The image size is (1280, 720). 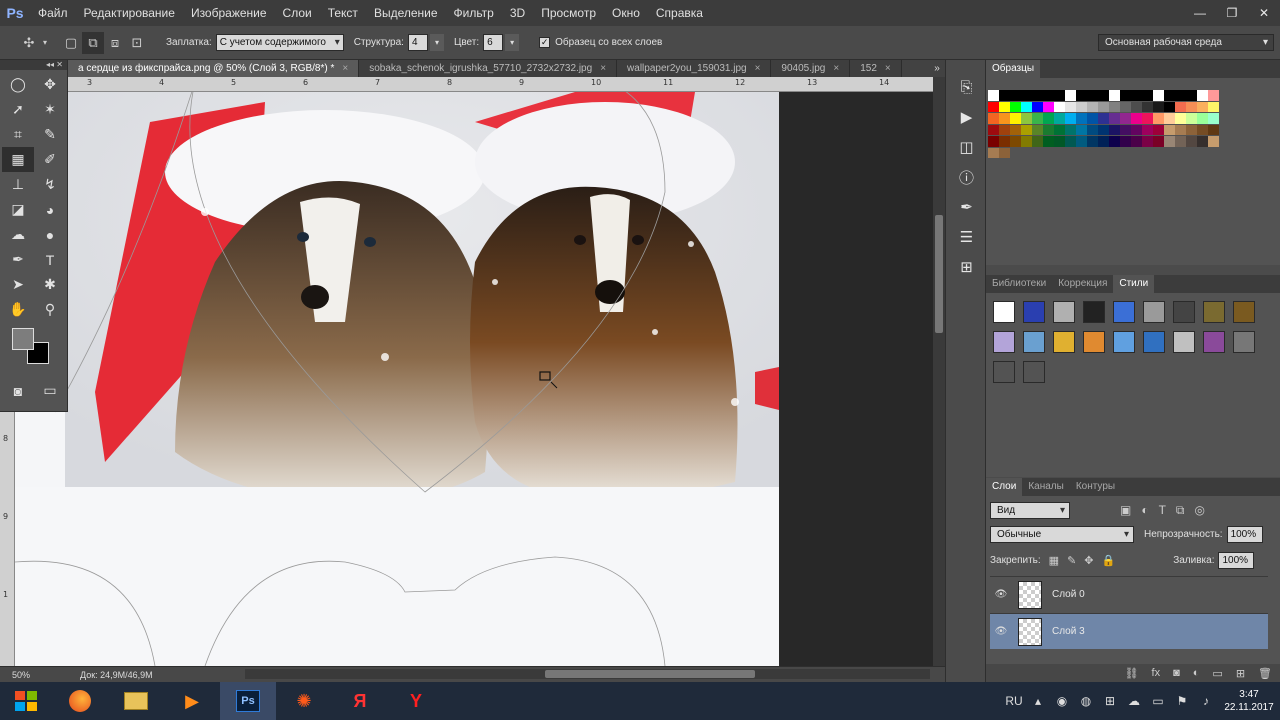 I want to click on tab-layers-0: Слои, so click(x=1004, y=487).